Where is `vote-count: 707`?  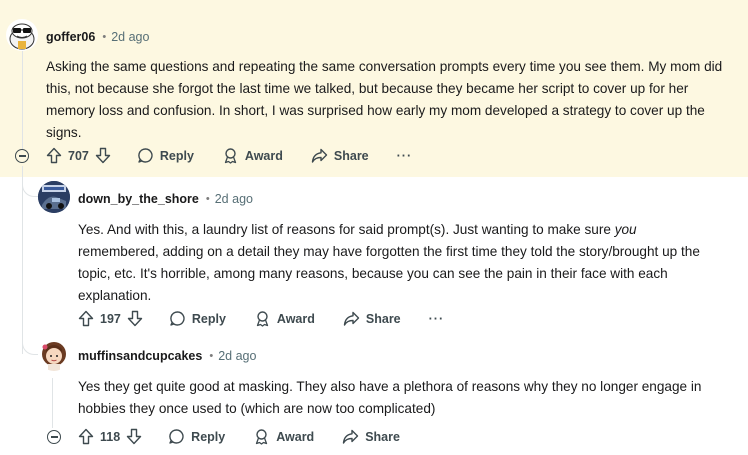
vote-count: 707 is located at coordinates (78, 155).